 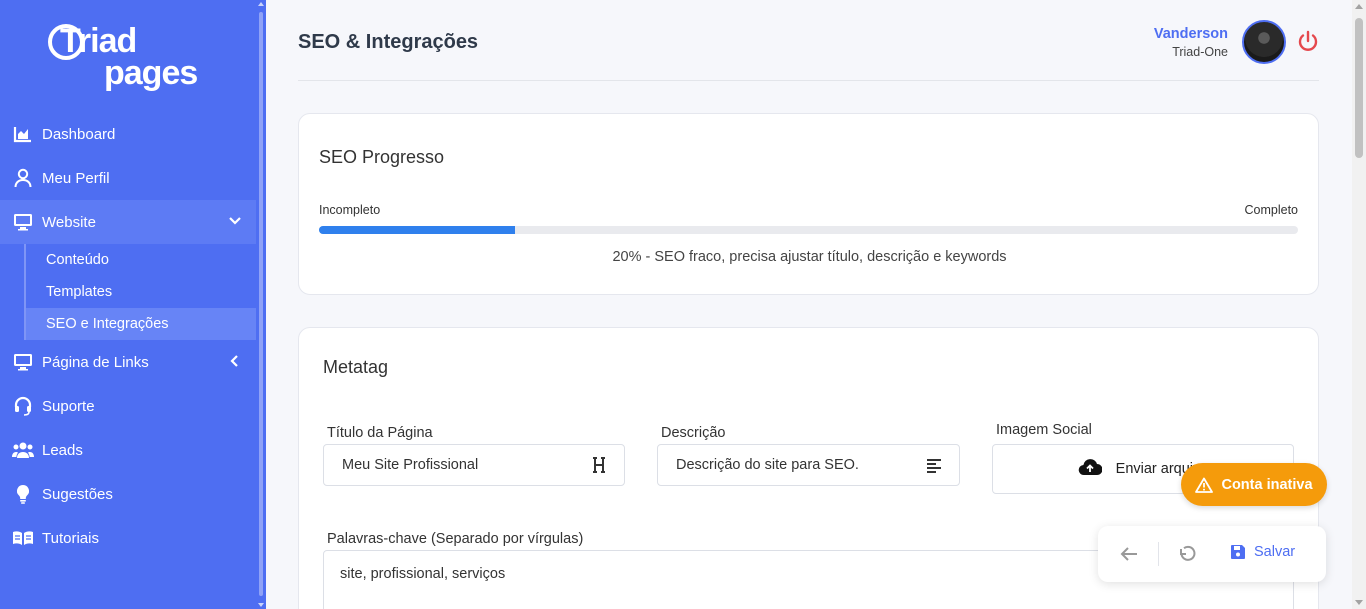 What do you see at coordinates (423, 574) in the screenshot?
I see `keywords-value: site, profissional, serviços` at bounding box center [423, 574].